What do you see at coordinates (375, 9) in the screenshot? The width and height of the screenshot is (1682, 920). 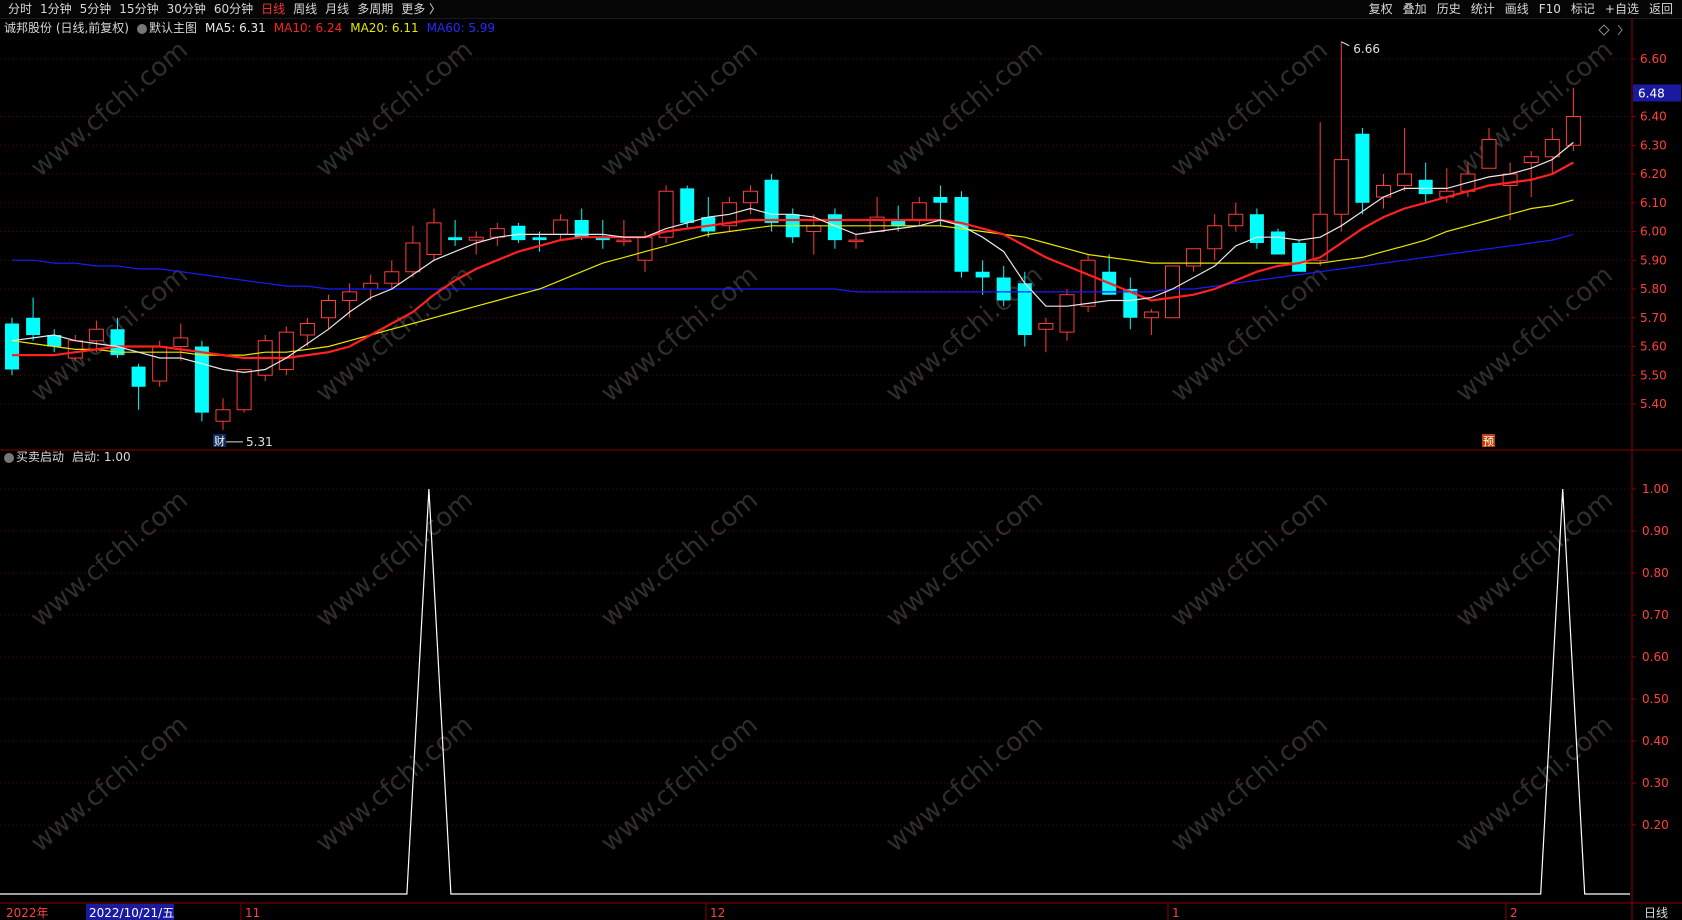 I see `period-tab-9: 多周期` at bounding box center [375, 9].